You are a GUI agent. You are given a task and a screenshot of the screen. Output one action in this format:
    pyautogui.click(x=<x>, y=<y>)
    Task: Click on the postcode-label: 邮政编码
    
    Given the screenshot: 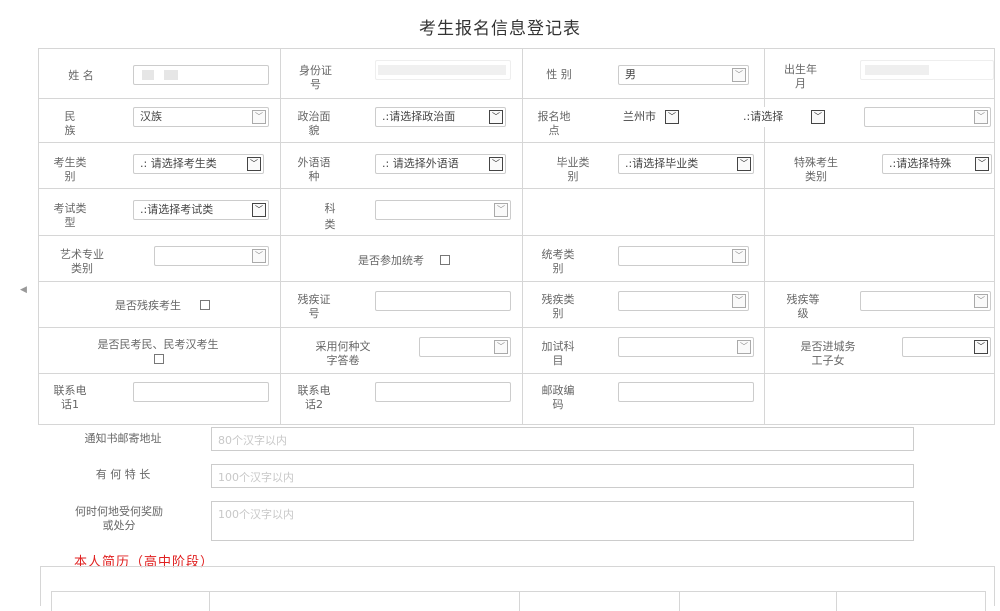 What is the action you would take?
    pyautogui.click(x=558, y=397)
    